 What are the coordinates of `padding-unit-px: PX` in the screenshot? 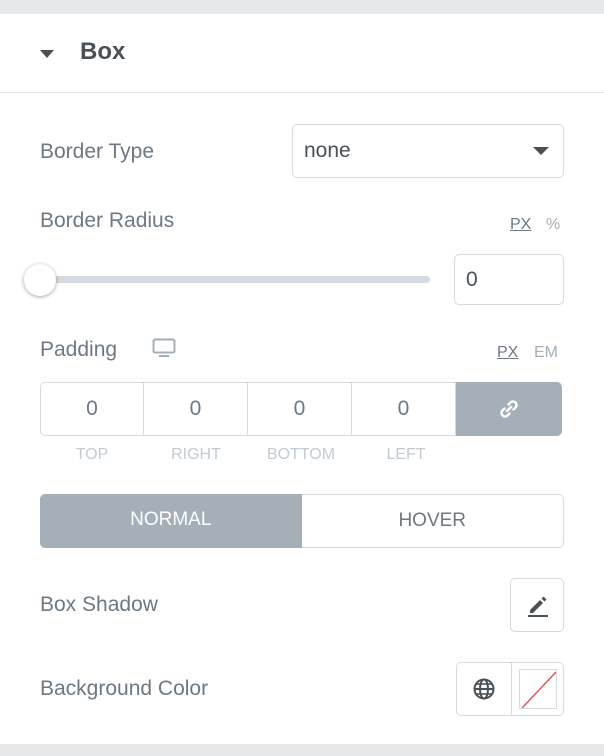 It's located at (507, 353).